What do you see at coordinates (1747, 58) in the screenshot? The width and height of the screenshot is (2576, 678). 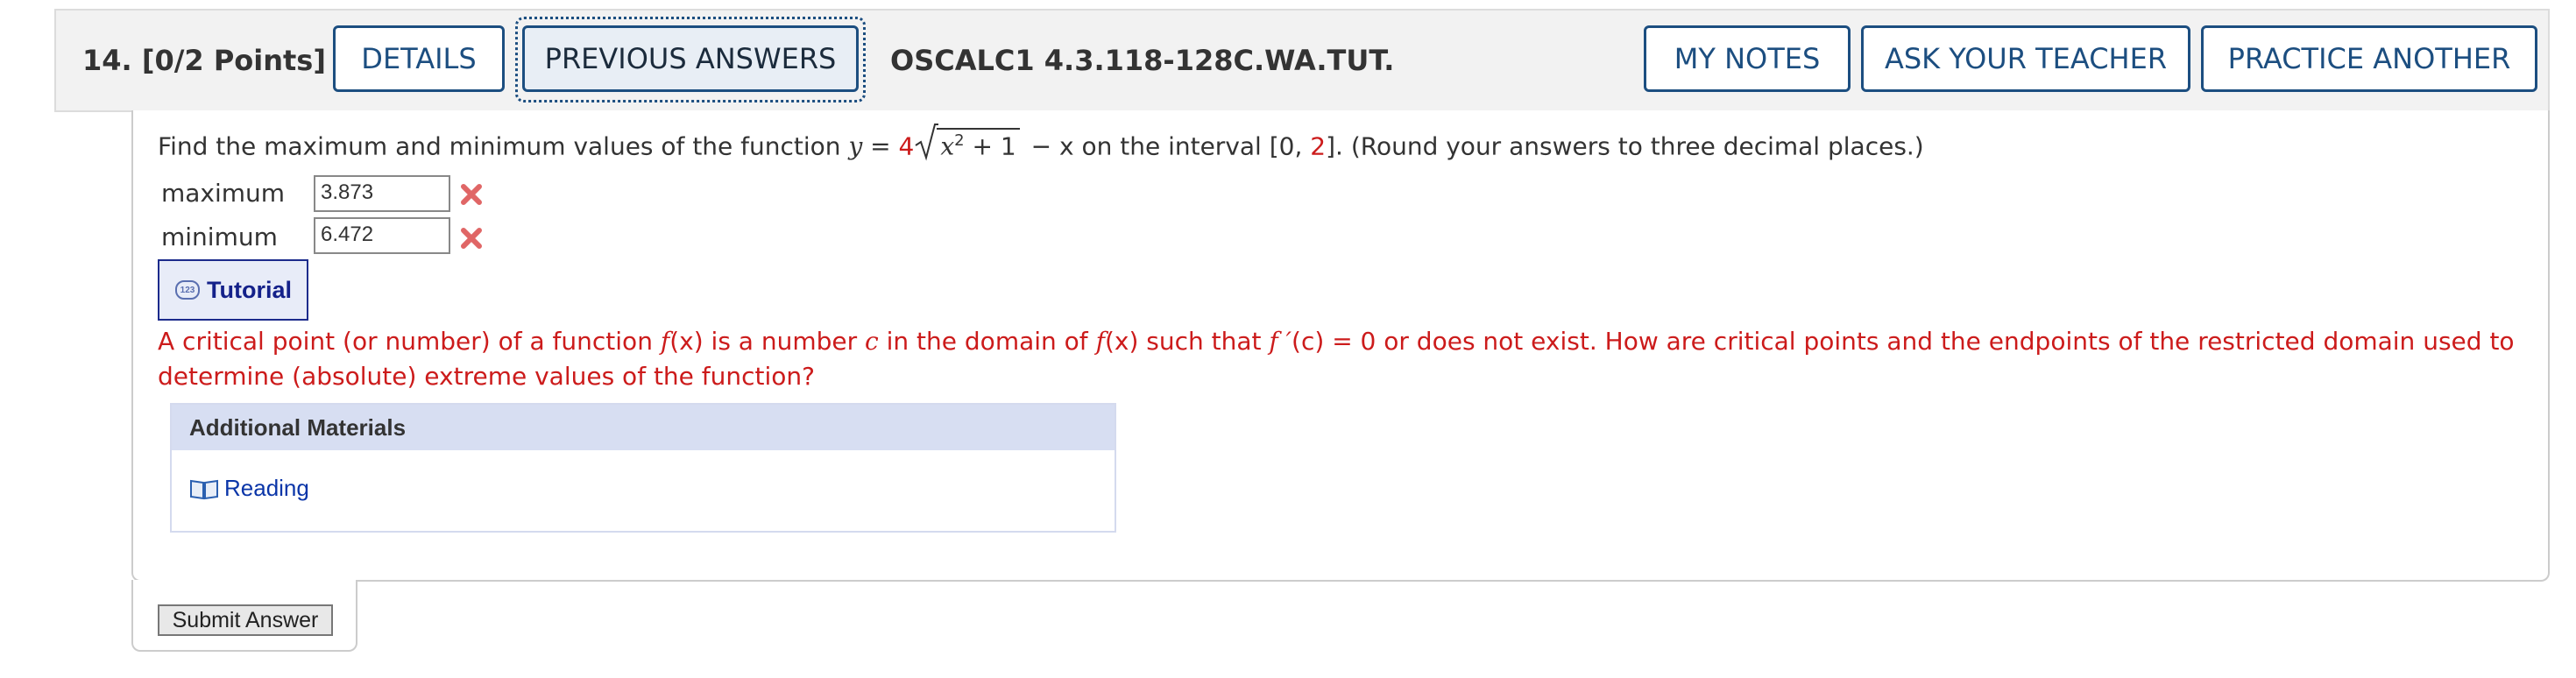 I see `my-notes-button: MY NOTES` at bounding box center [1747, 58].